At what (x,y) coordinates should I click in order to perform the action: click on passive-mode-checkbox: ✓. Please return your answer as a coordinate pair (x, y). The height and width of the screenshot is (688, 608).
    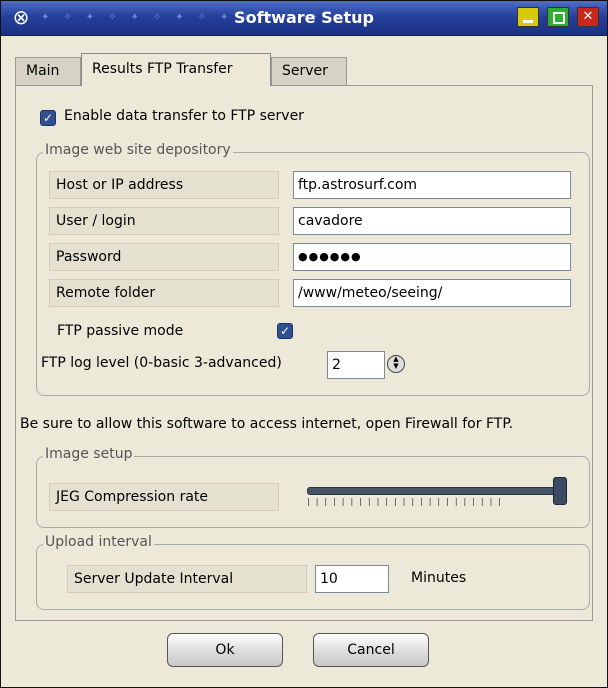
    Looking at the image, I should click on (285, 331).